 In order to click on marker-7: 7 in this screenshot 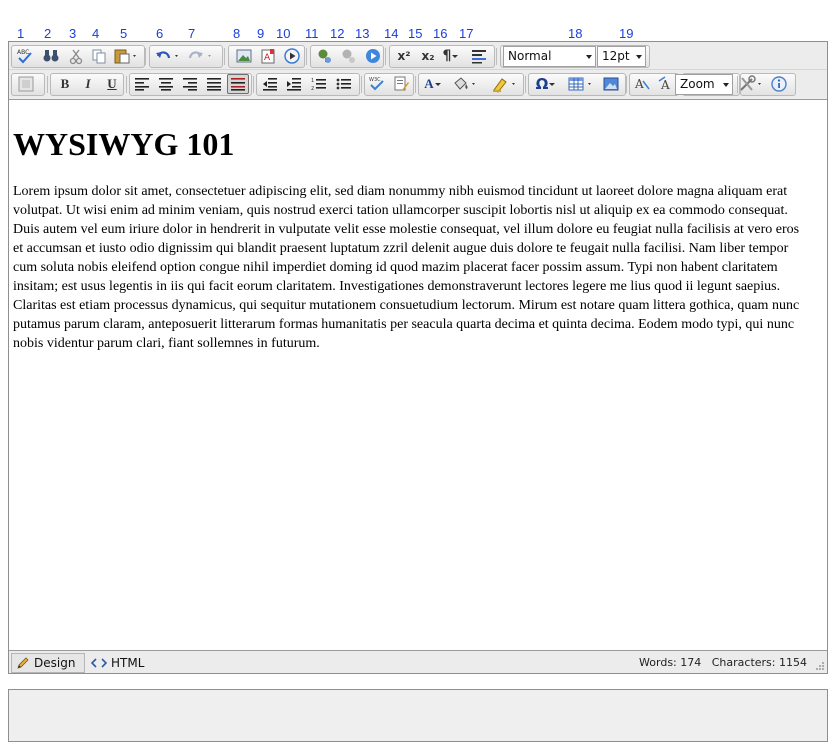, I will do `click(192, 33)`.